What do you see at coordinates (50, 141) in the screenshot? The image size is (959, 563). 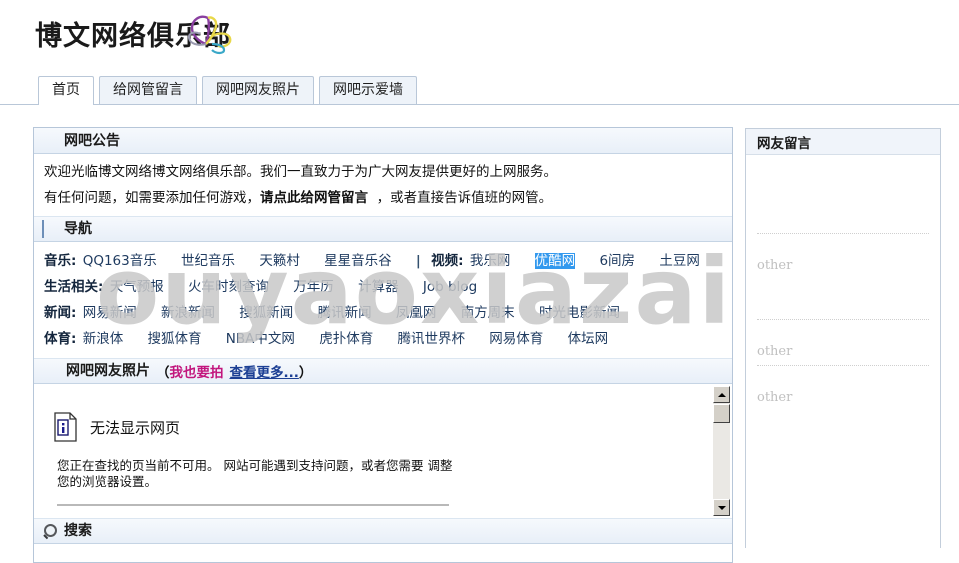 I see `person-icon` at bounding box center [50, 141].